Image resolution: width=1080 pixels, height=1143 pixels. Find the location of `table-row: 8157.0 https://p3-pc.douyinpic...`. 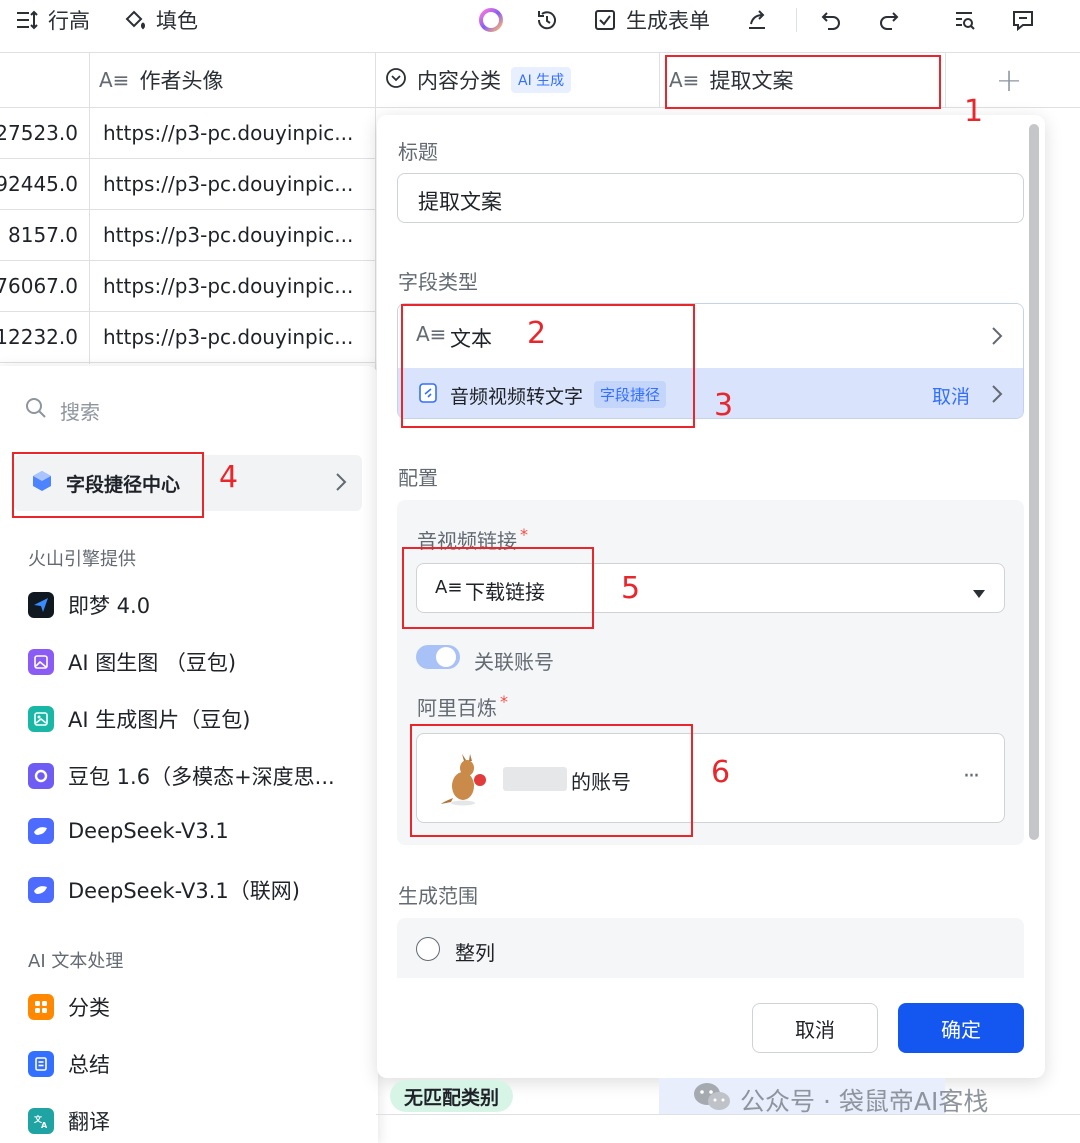

table-row: 8157.0 https://p3-pc.douyinpic... is located at coordinates (188, 235).